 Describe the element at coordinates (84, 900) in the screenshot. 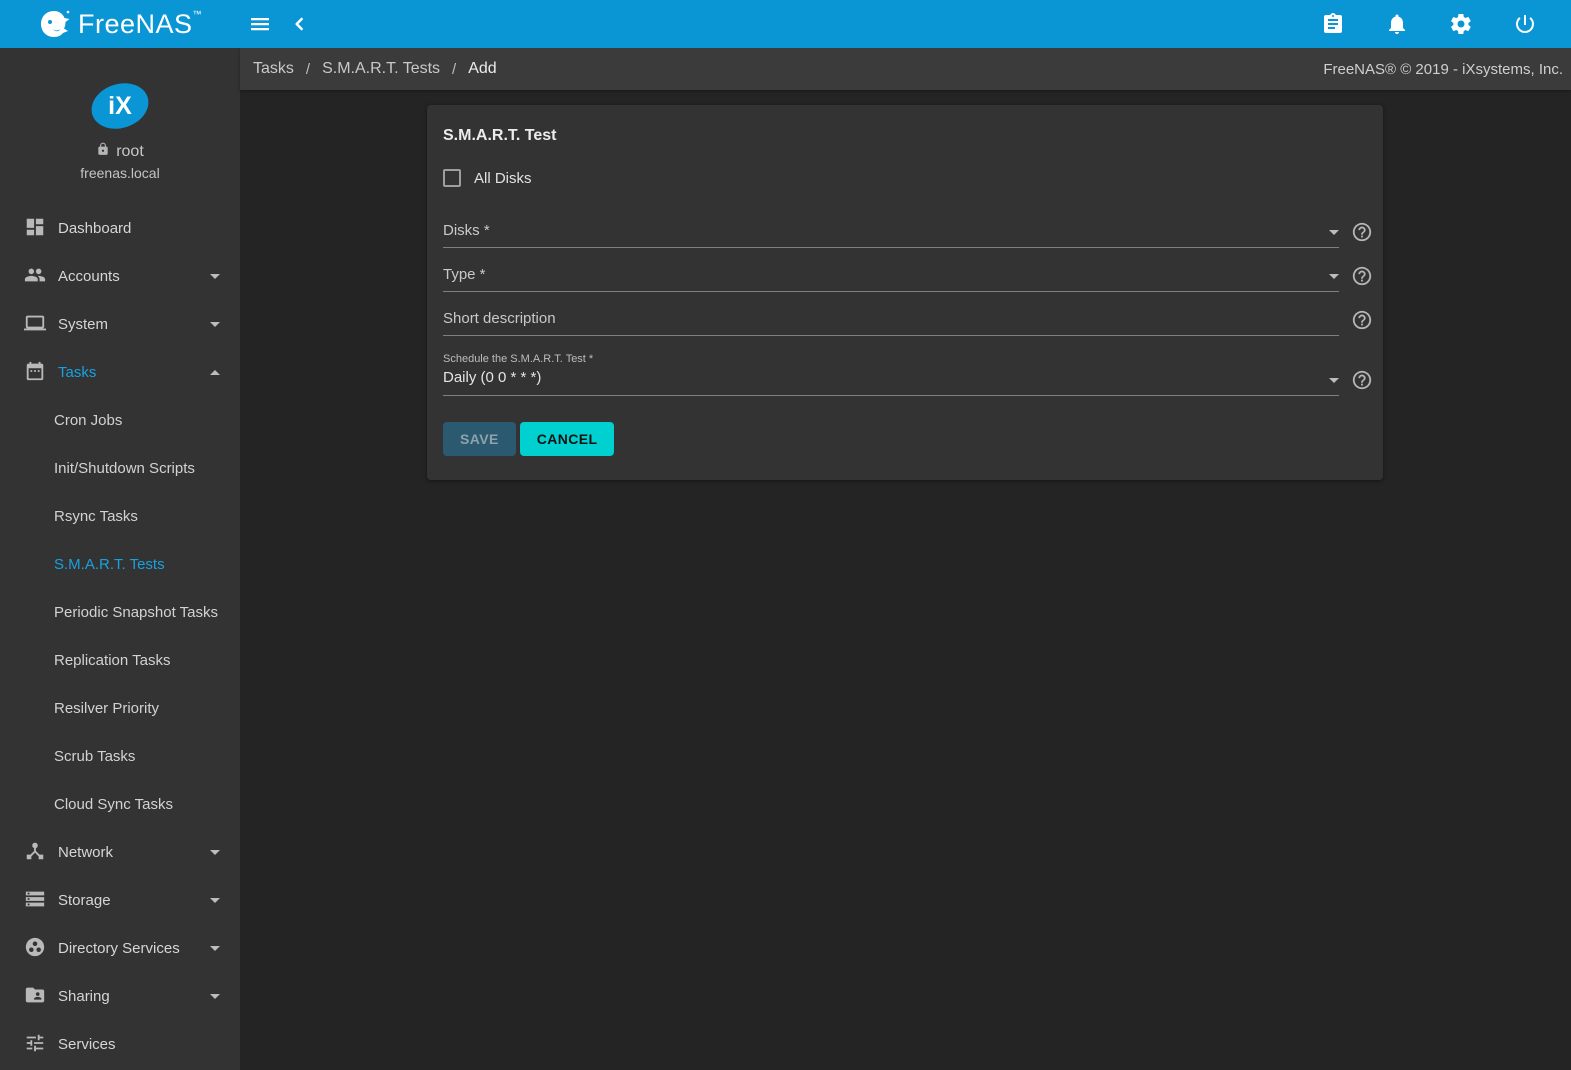

I see `sidebar-item-label: Storage` at that location.